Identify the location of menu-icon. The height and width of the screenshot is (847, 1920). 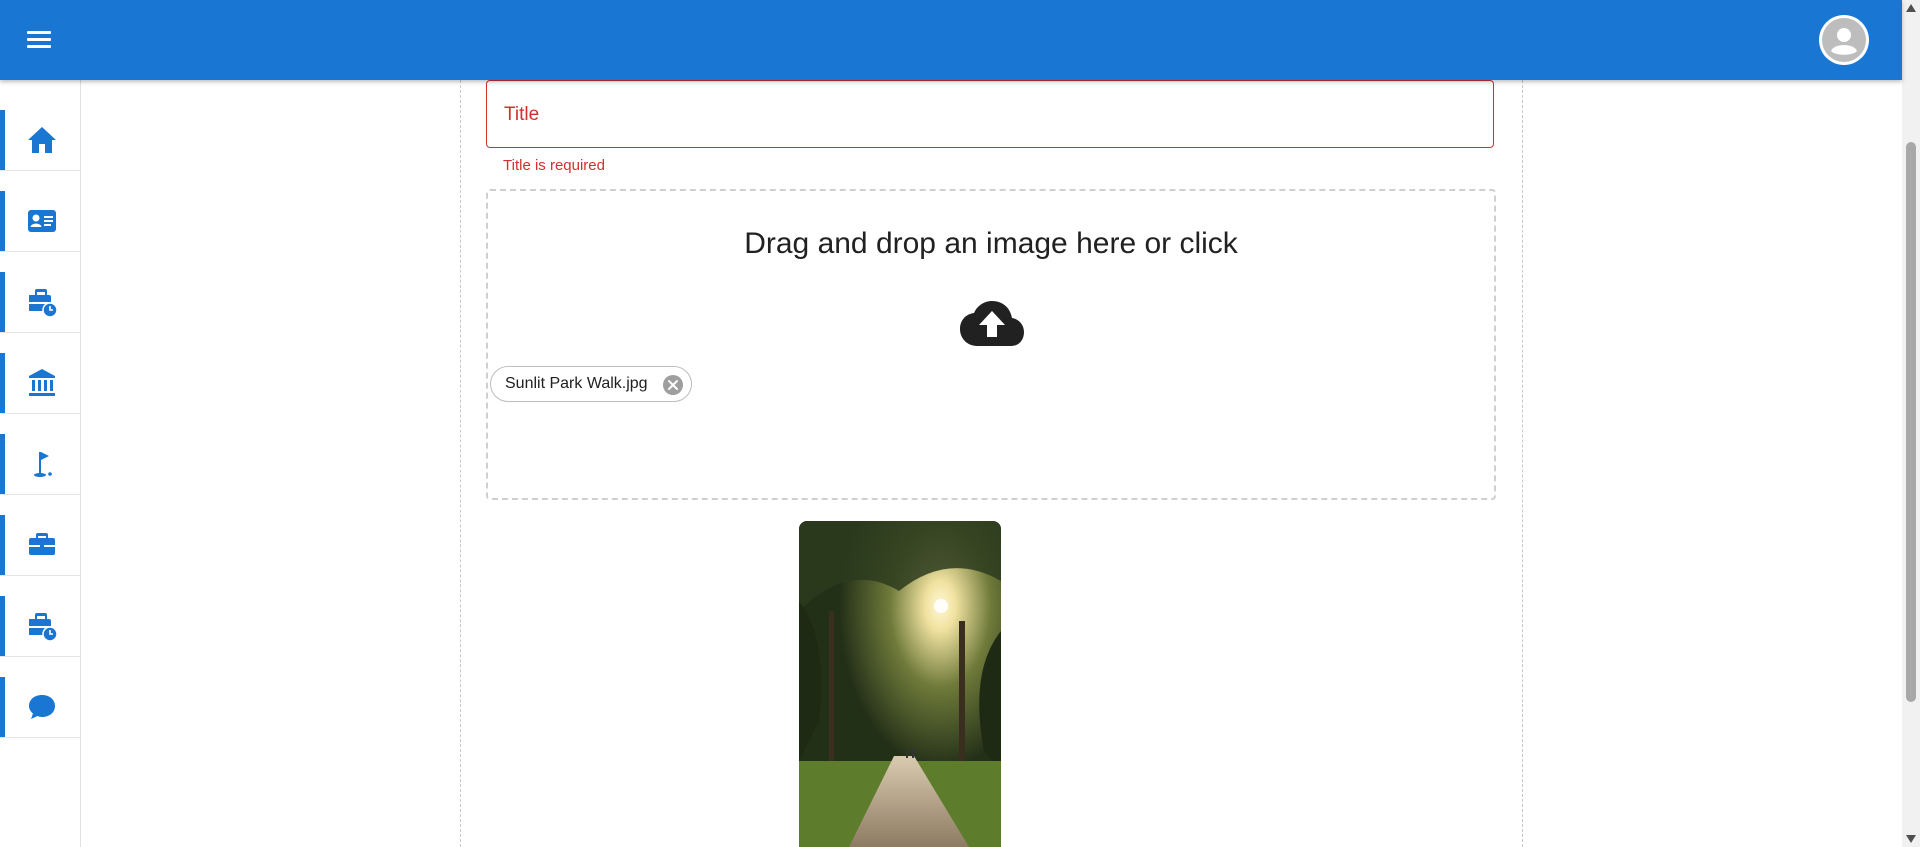
(39, 32).